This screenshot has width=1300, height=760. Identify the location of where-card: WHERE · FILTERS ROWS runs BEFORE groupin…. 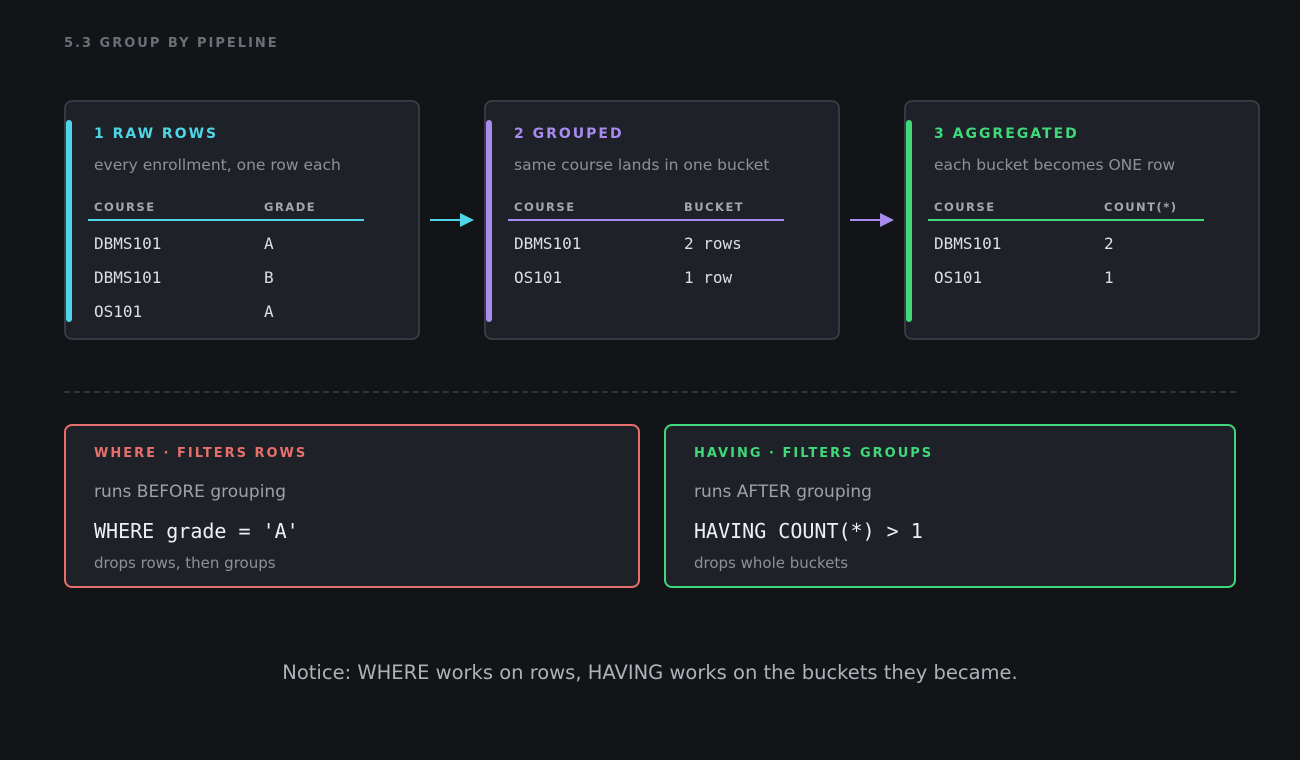
(352, 506).